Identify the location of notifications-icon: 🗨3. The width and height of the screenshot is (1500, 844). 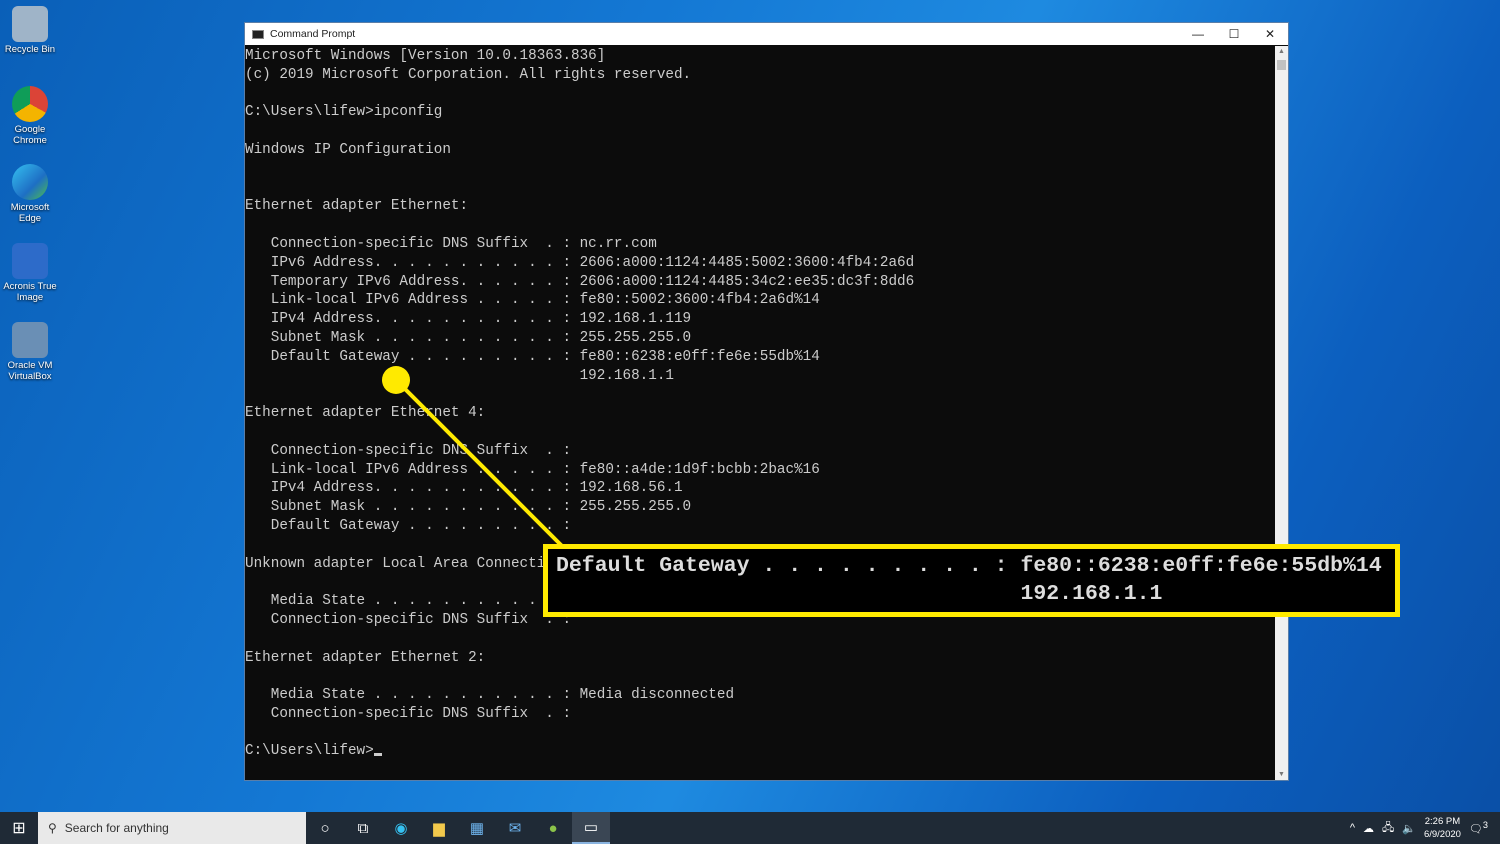
(1478, 828).